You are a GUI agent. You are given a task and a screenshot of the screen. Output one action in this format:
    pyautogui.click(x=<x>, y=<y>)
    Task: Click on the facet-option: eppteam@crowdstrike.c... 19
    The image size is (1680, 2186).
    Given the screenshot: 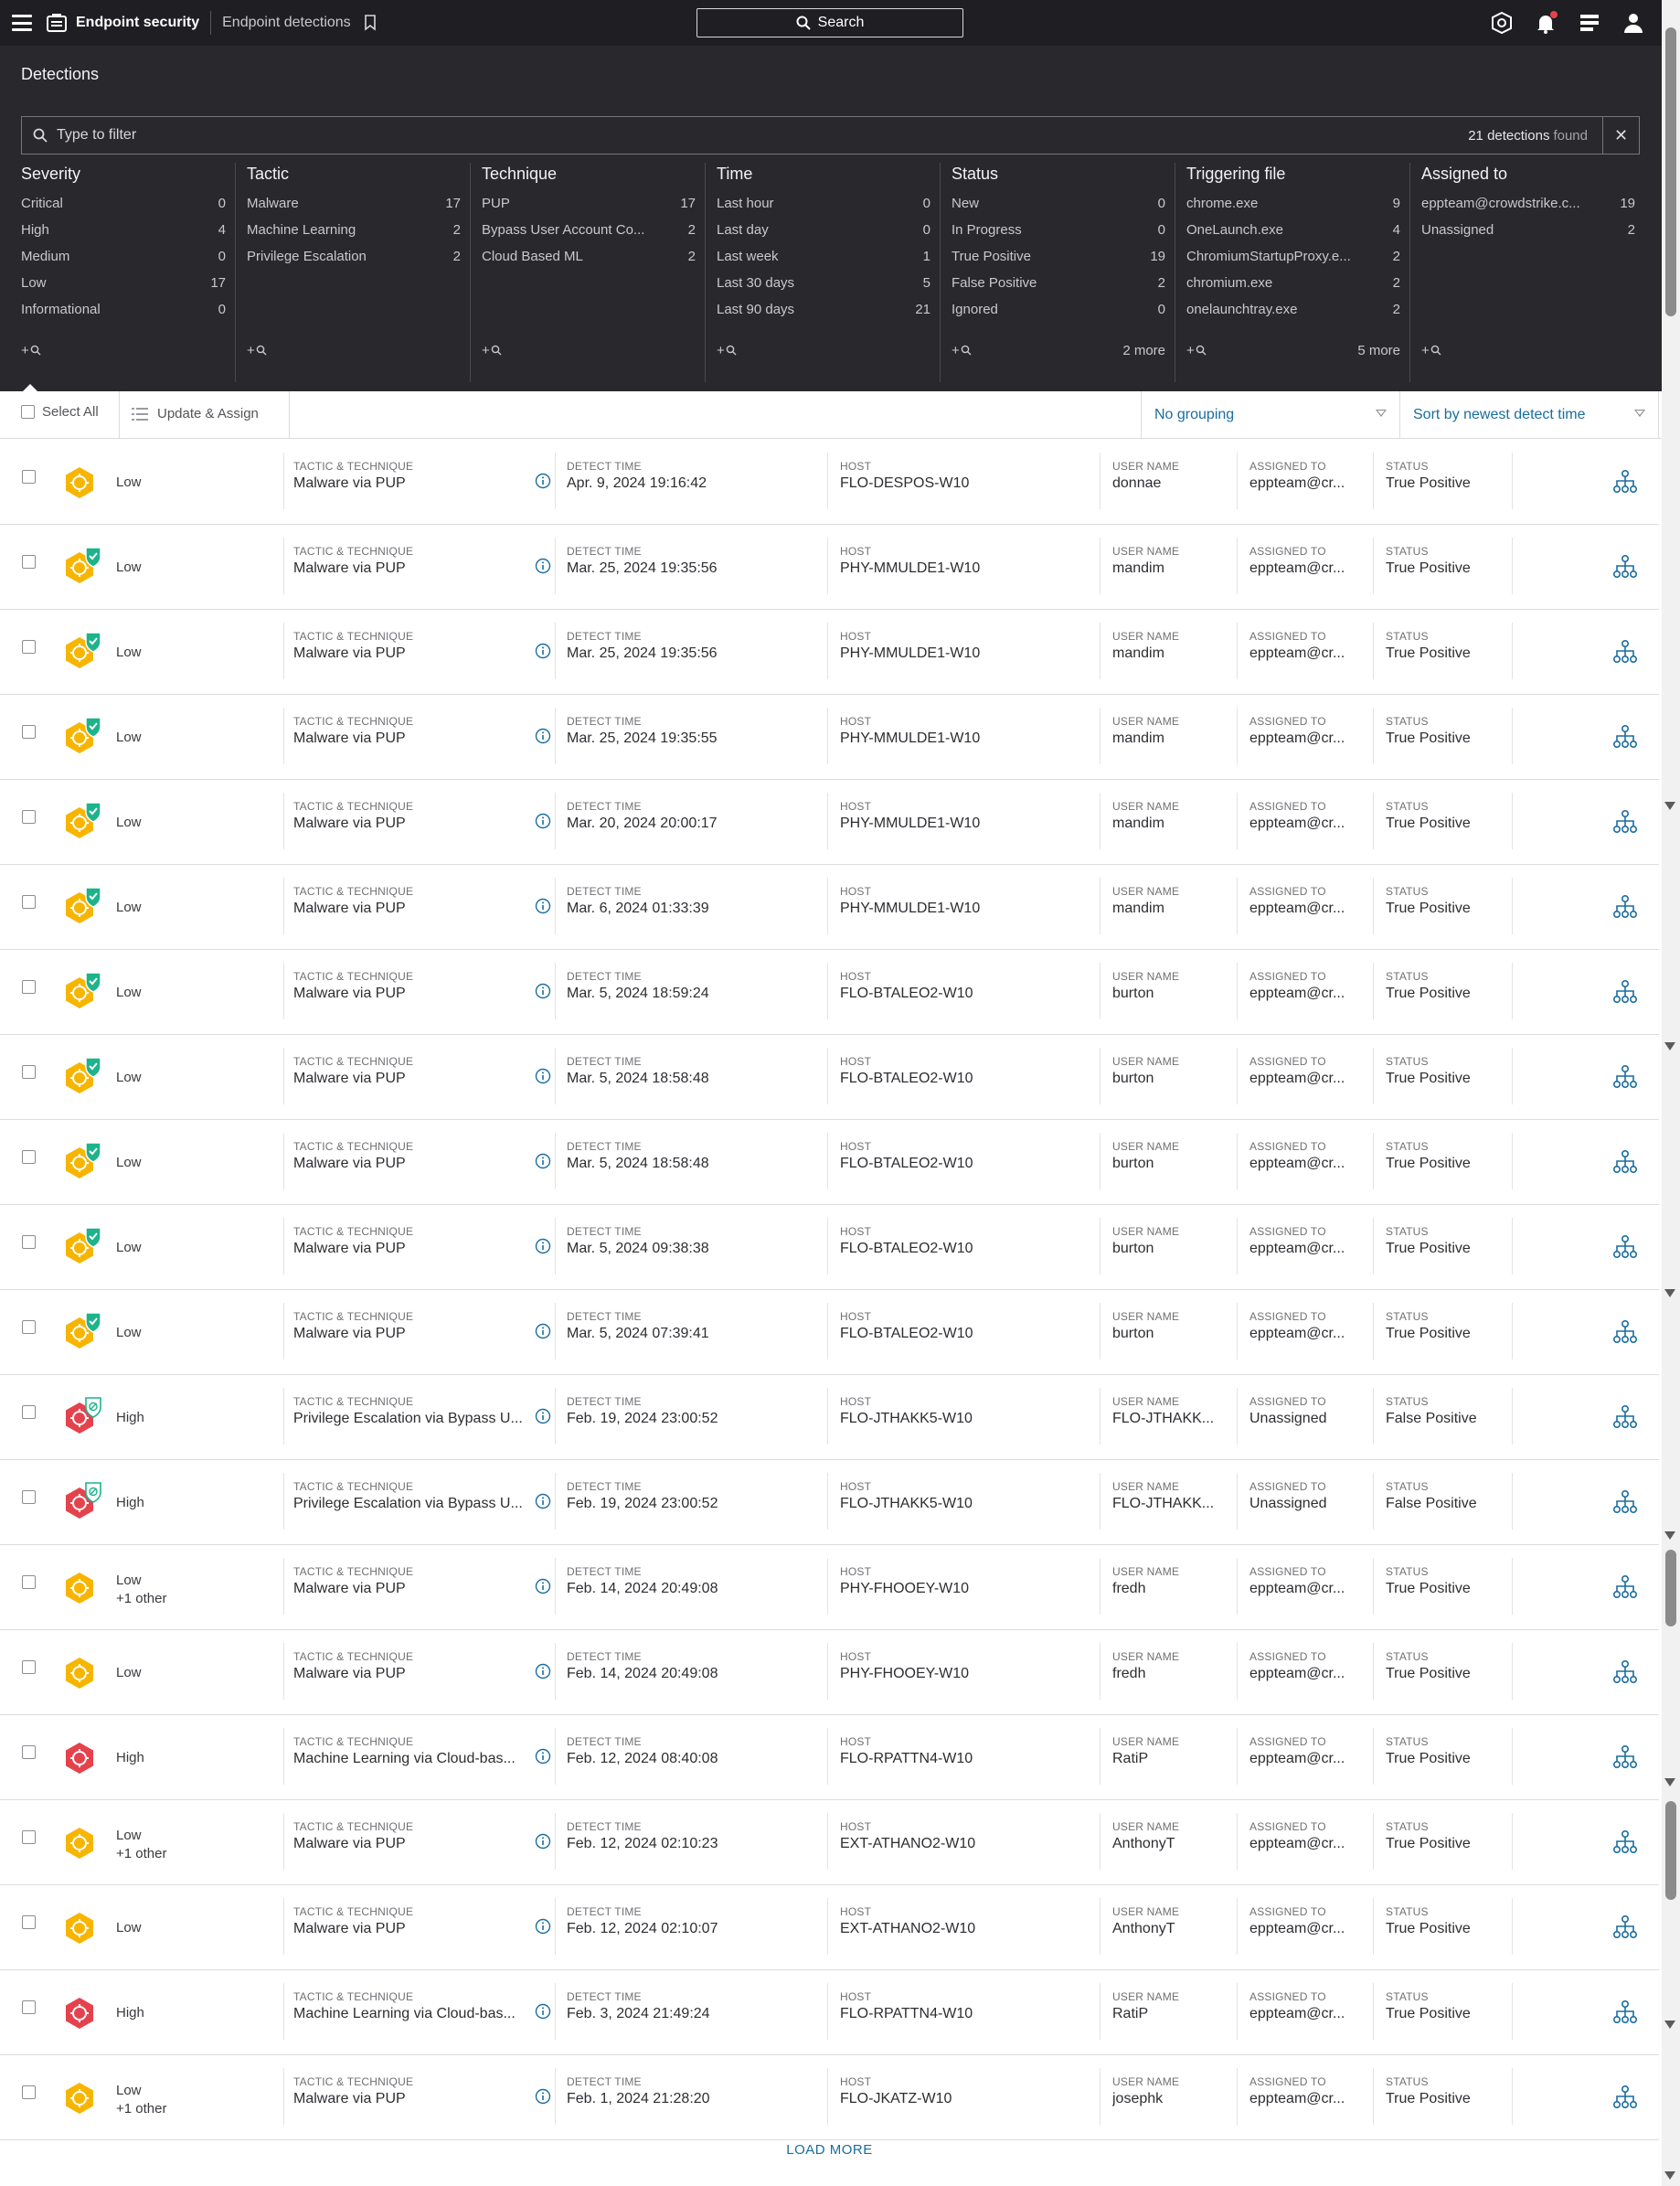 What is the action you would take?
    pyautogui.click(x=1528, y=203)
    